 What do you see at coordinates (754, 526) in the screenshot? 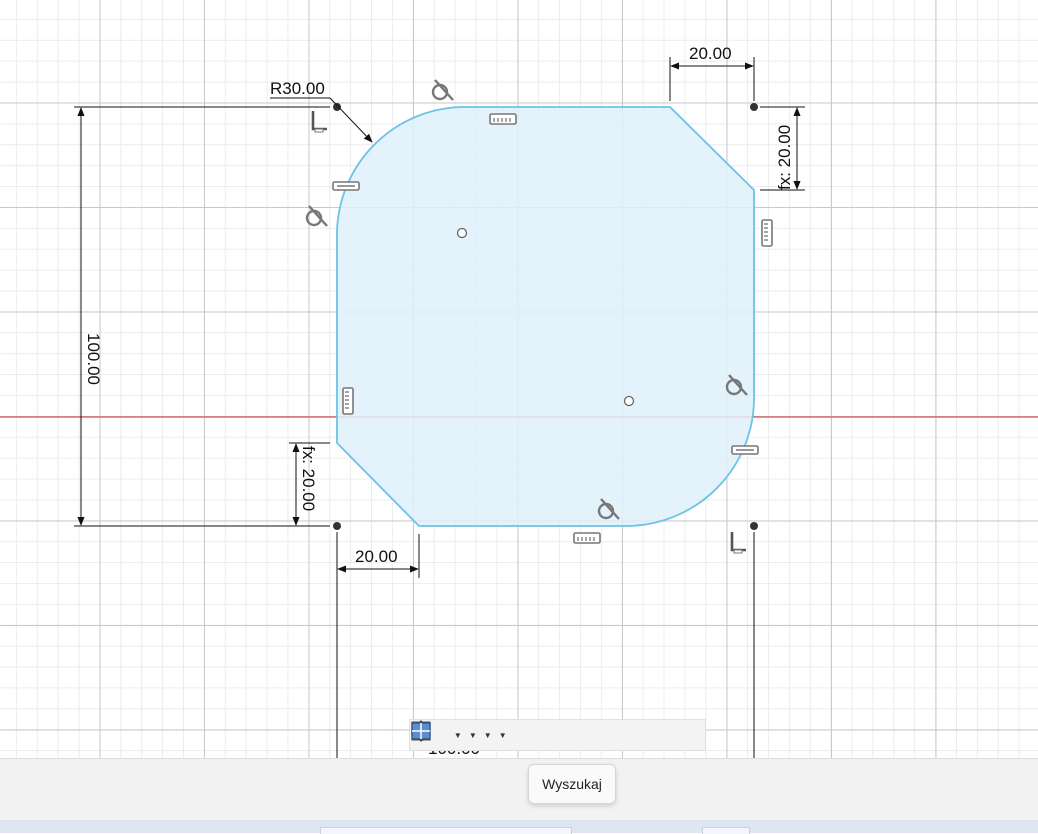
I see `corner-point-bottom-right` at bounding box center [754, 526].